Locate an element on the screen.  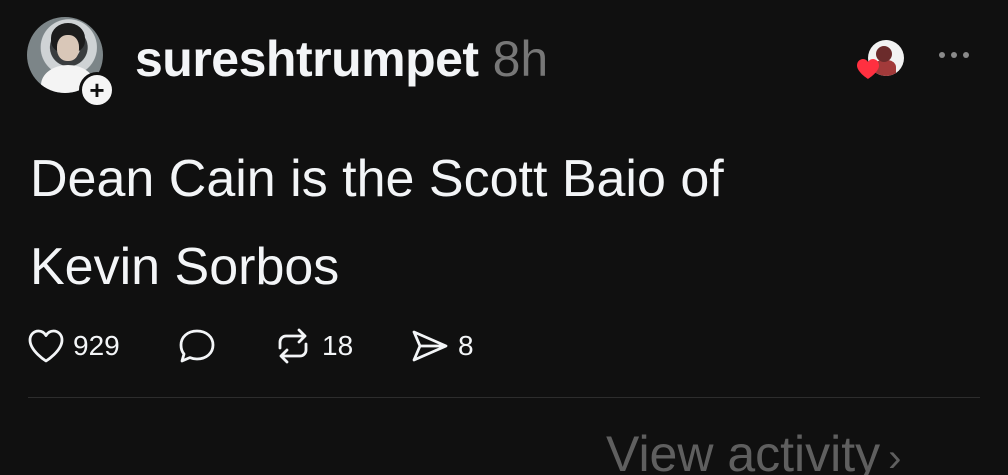
view-activity-label: View activity is located at coordinates (743, 450).